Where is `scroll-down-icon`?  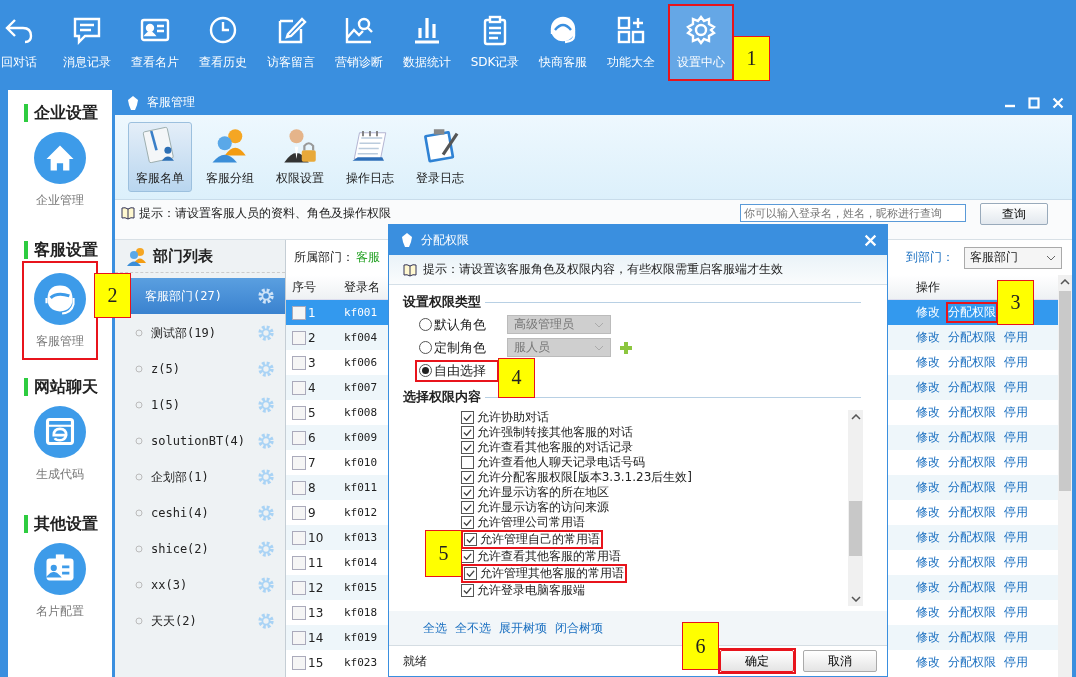 scroll-down-icon is located at coordinates (855, 599).